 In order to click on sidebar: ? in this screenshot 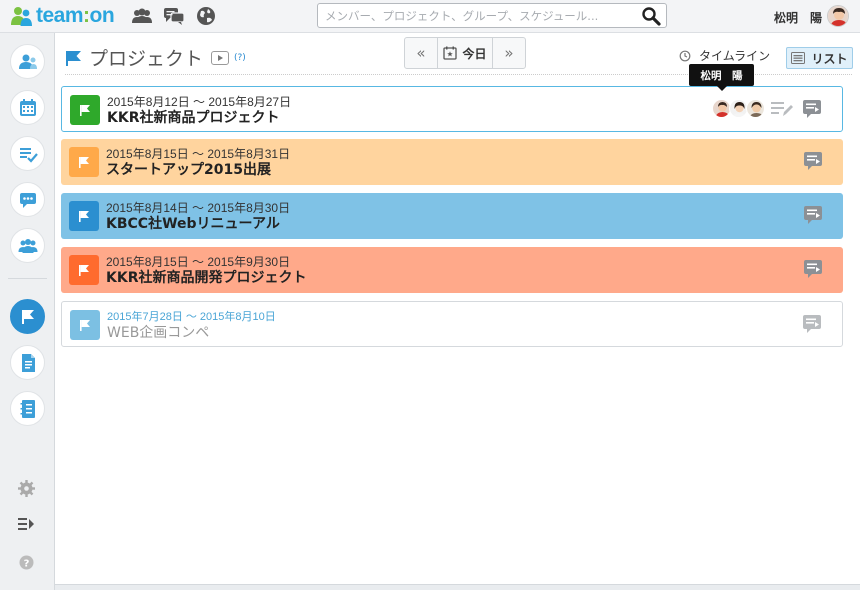, I will do `click(27, 311)`.